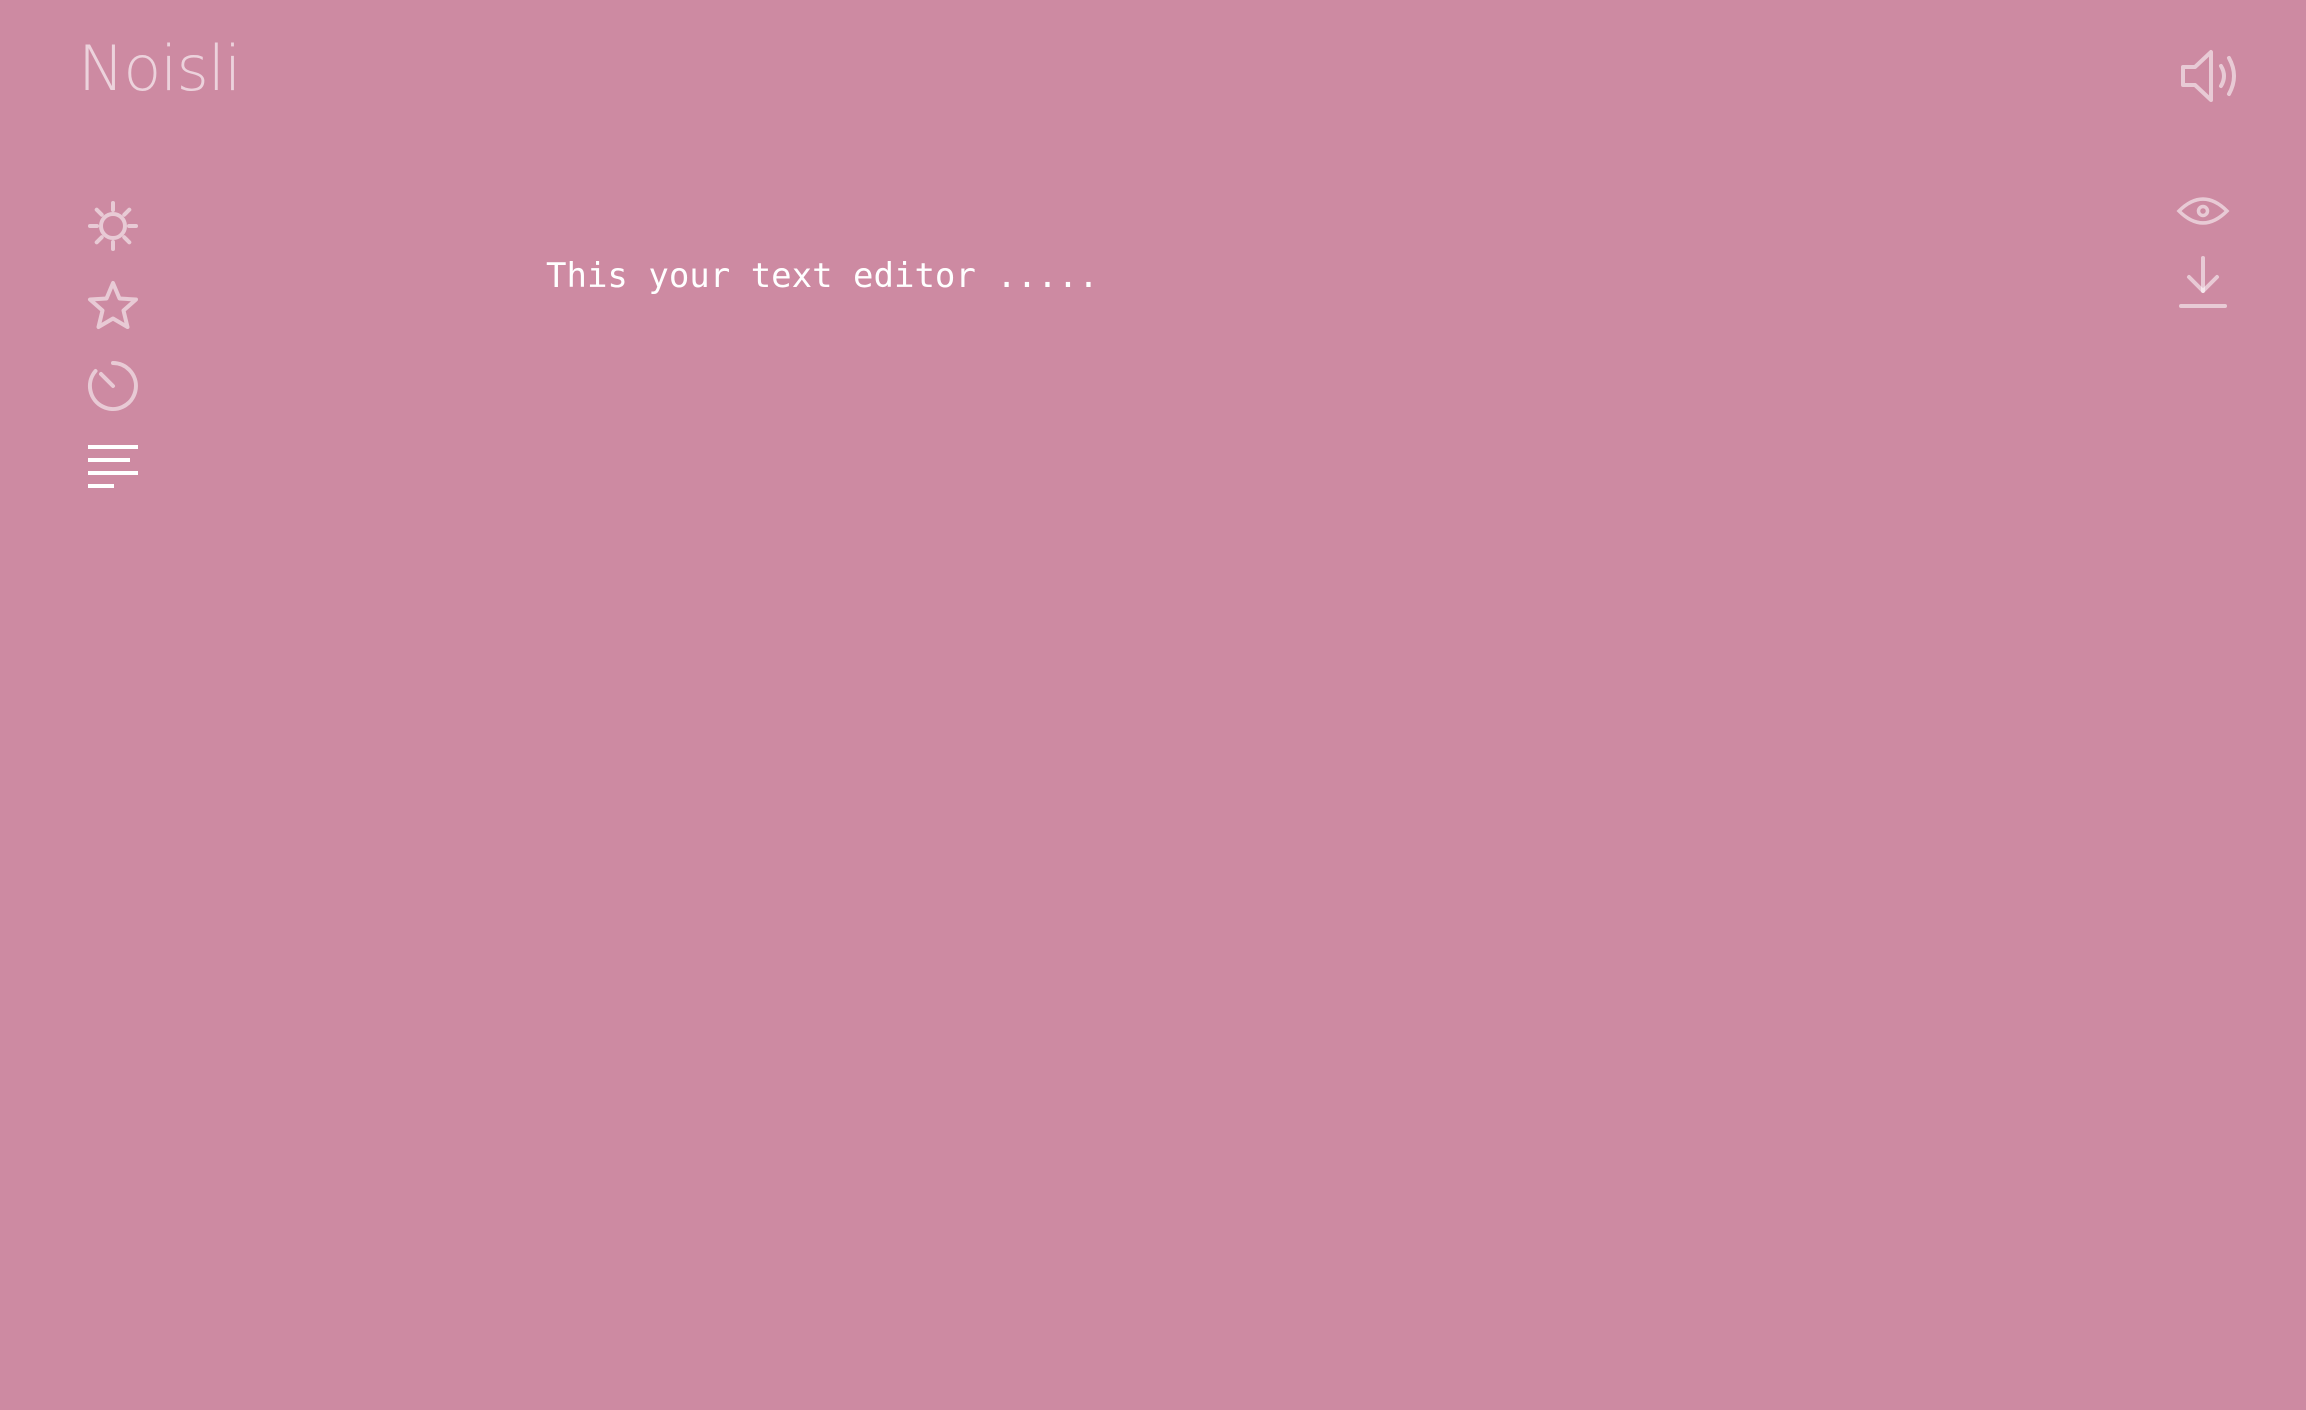 The width and height of the screenshot is (2306, 1410). I want to click on eye-icon, so click(2203, 211).